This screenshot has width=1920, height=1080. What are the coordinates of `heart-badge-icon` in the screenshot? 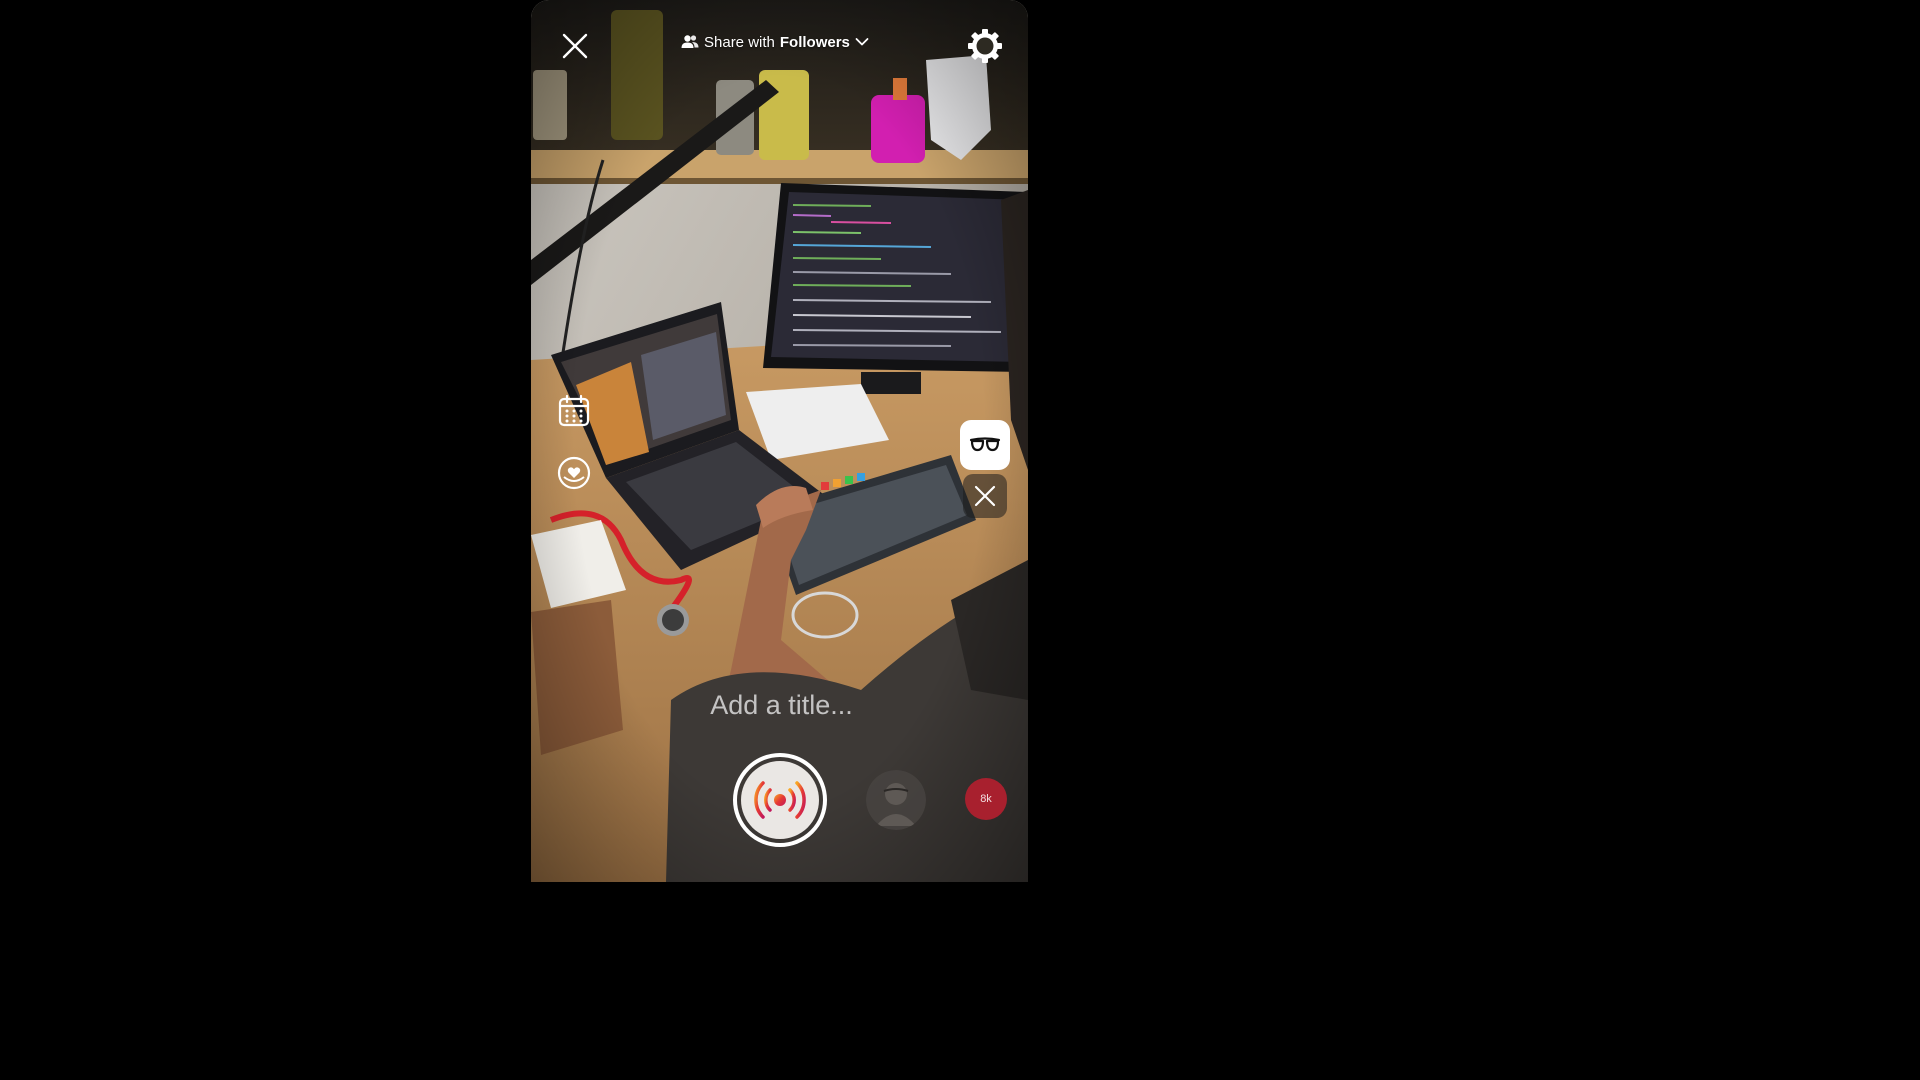 It's located at (574, 473).